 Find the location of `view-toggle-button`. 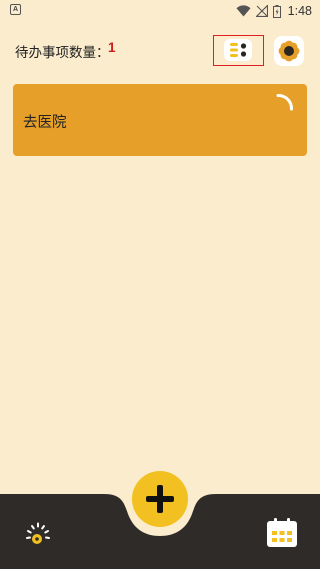

view-toggle-button is located at coordinates (238, 50).